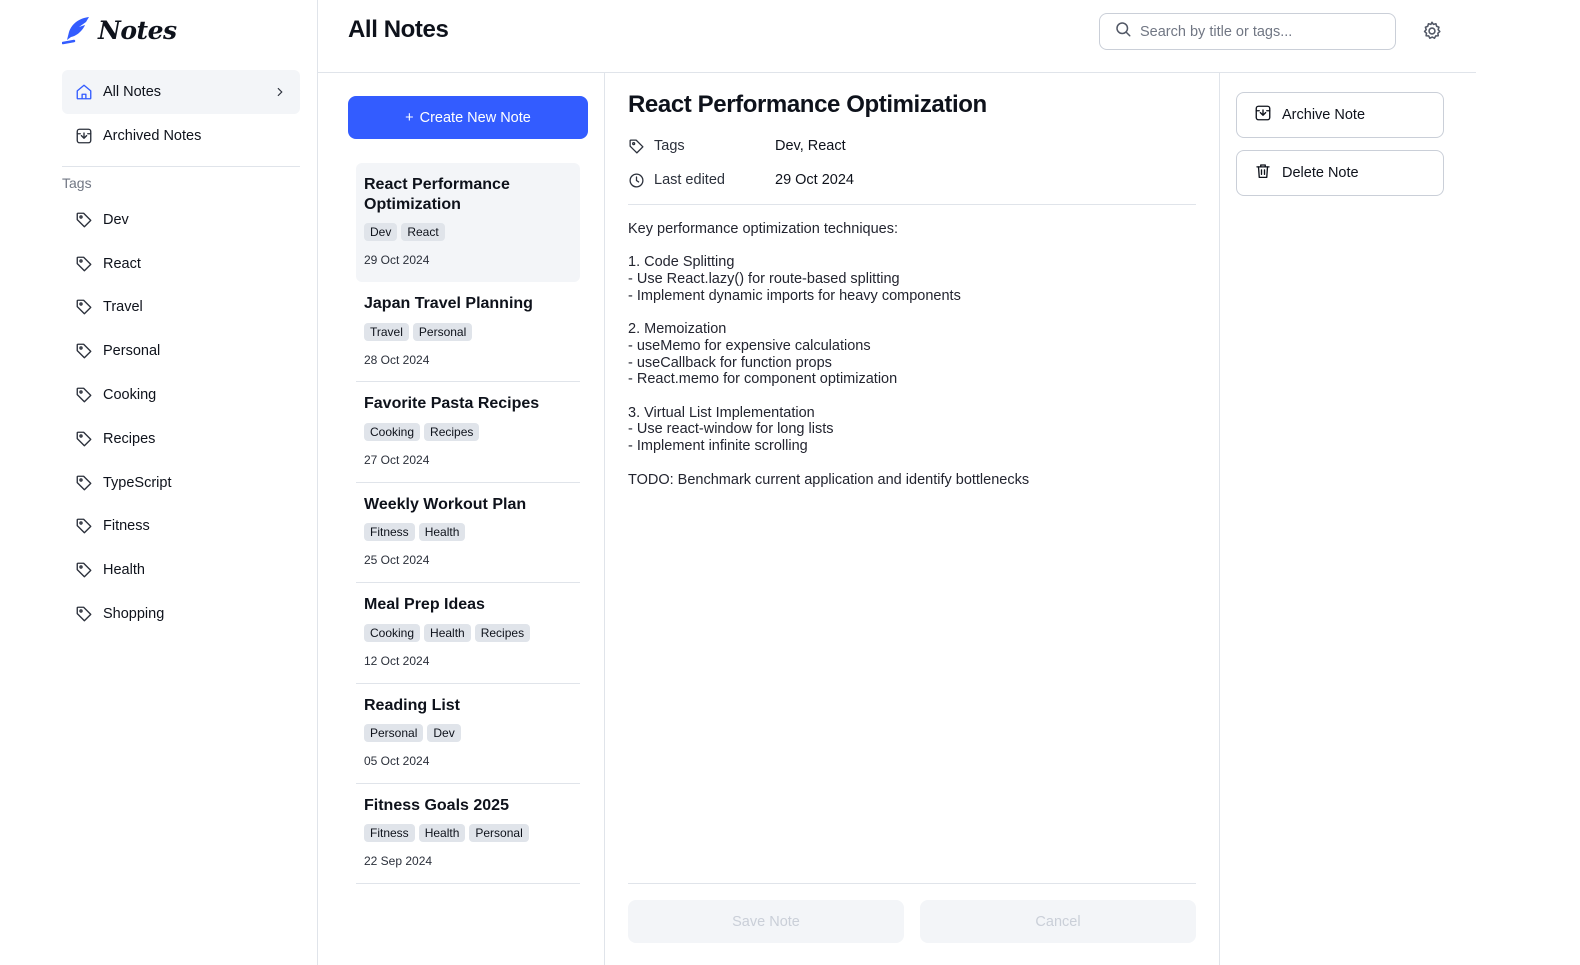 This screenshot has height=965, width=1580. Describe the element at coordinates (181, 220) in the screenshot. I see `sidebar-tag-dev: Dev` at that location.